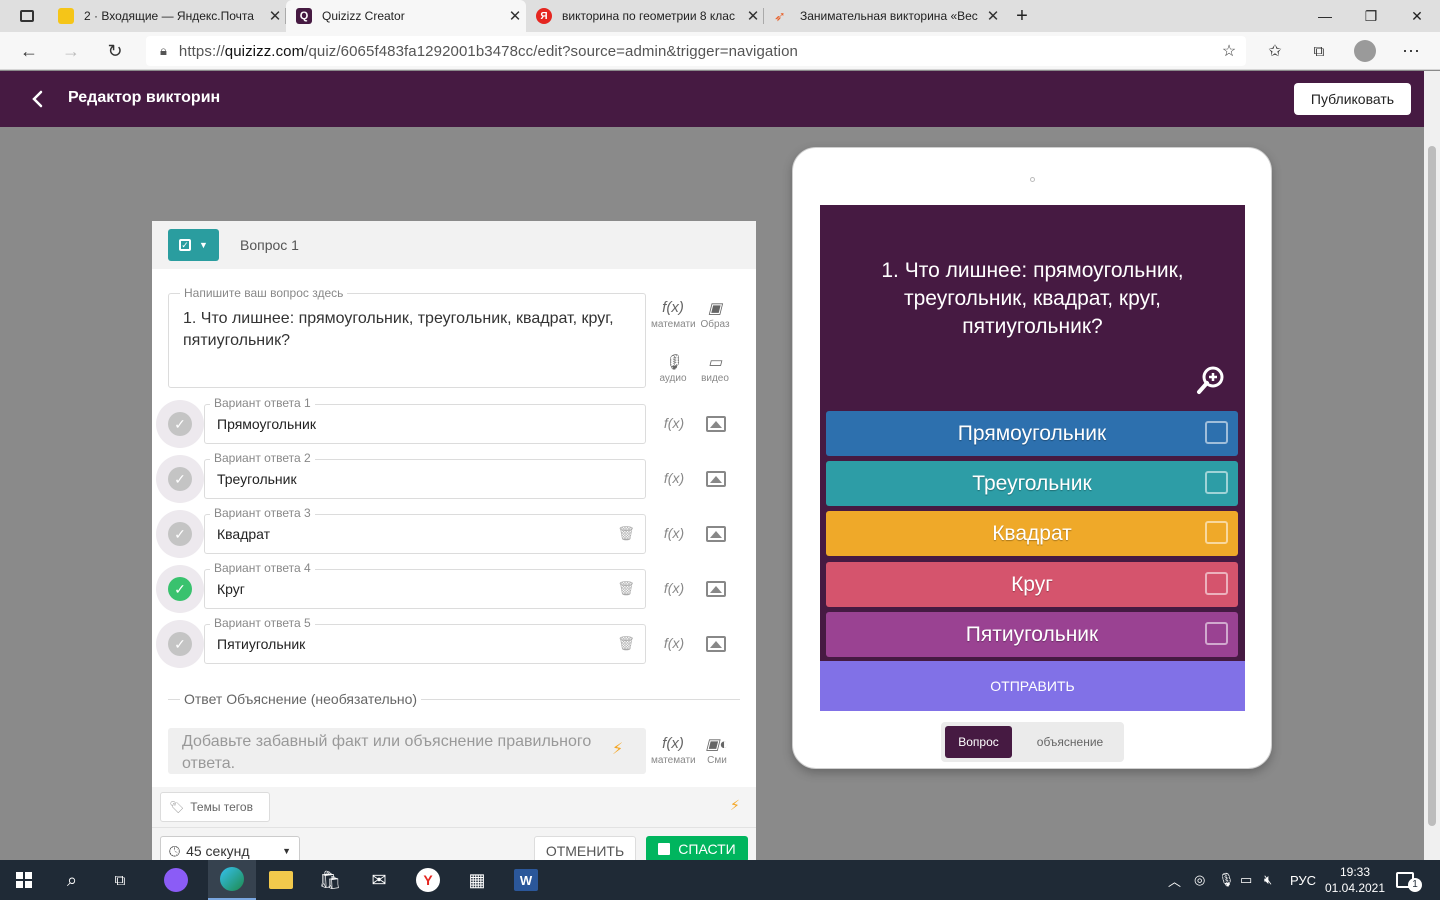 This screenshot has height=900, width=1440. Describe the element at coordinates (425, 534) in the screenshot. I see `answer-input: Квадрат 🗑︎` at that location.